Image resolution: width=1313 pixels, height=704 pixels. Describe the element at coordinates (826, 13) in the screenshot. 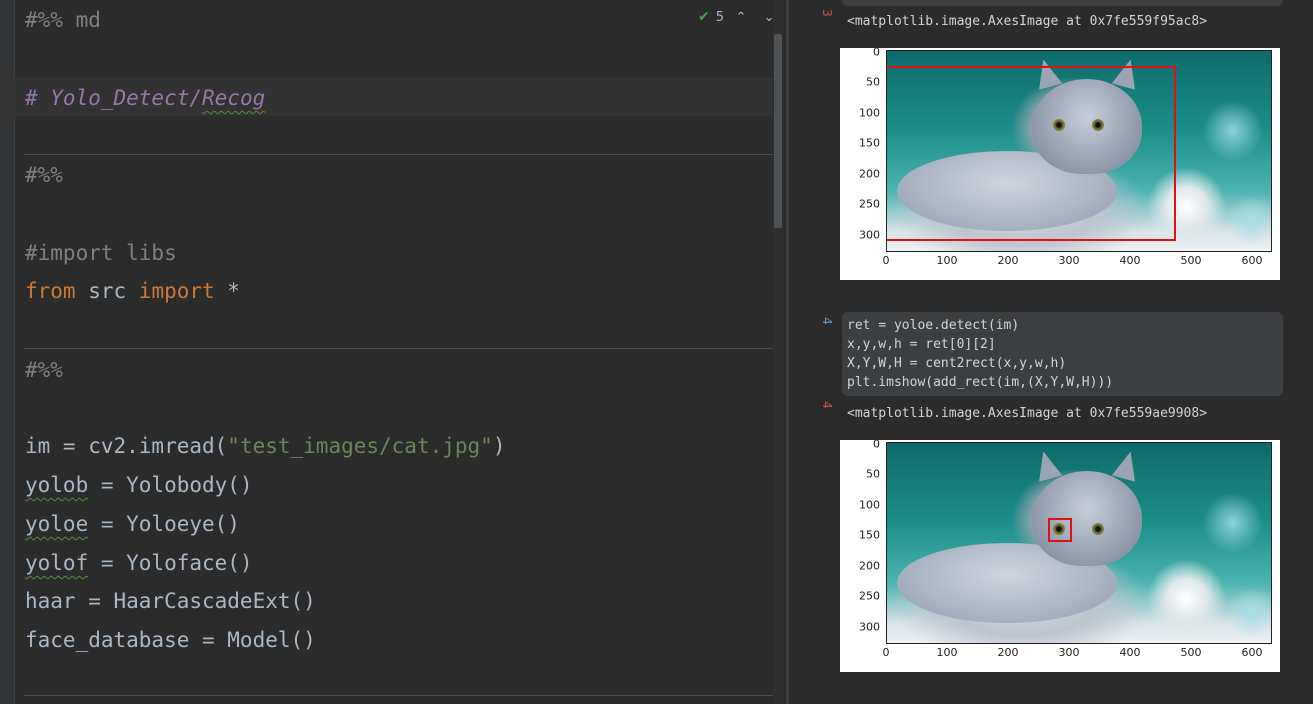

I see `cell-3-output-label: 3` at that location.